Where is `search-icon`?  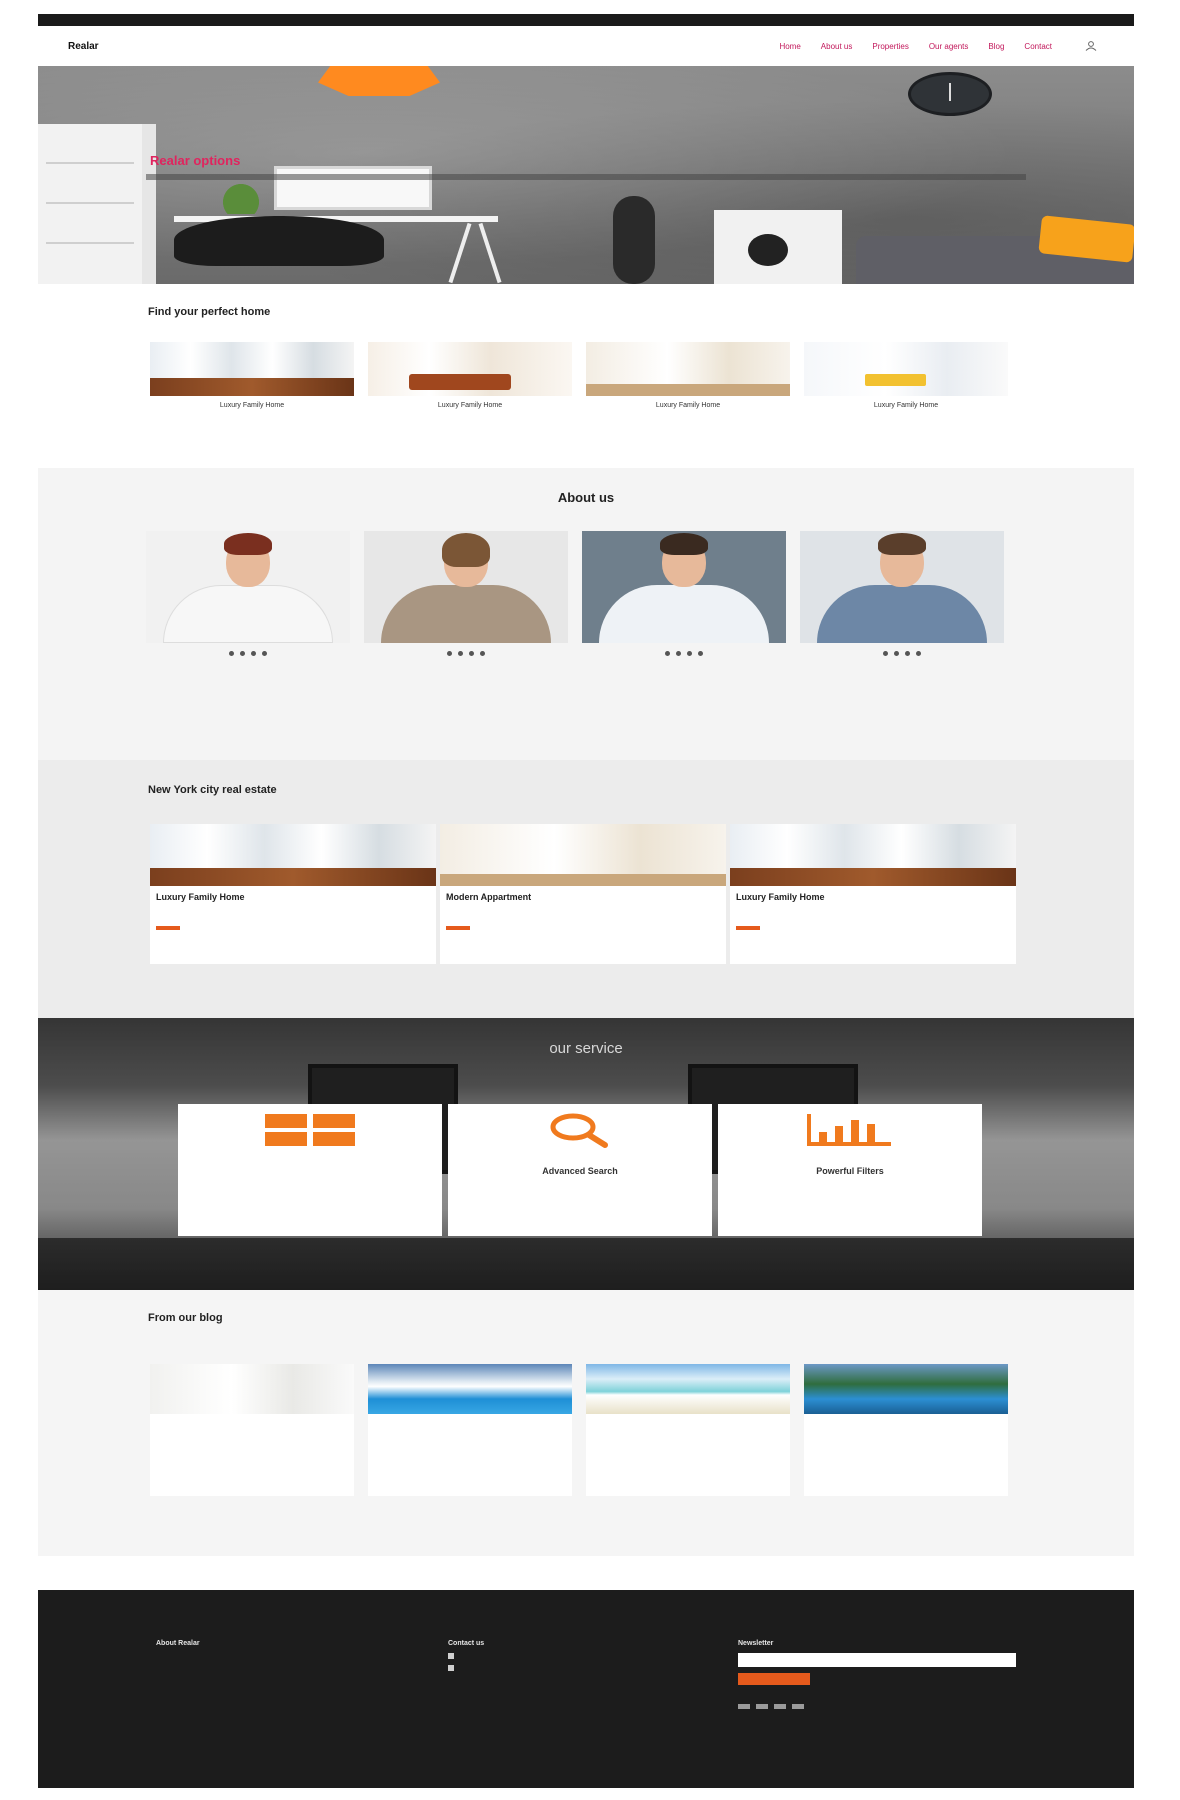
search-icon is located at coordinates (579, 1130).